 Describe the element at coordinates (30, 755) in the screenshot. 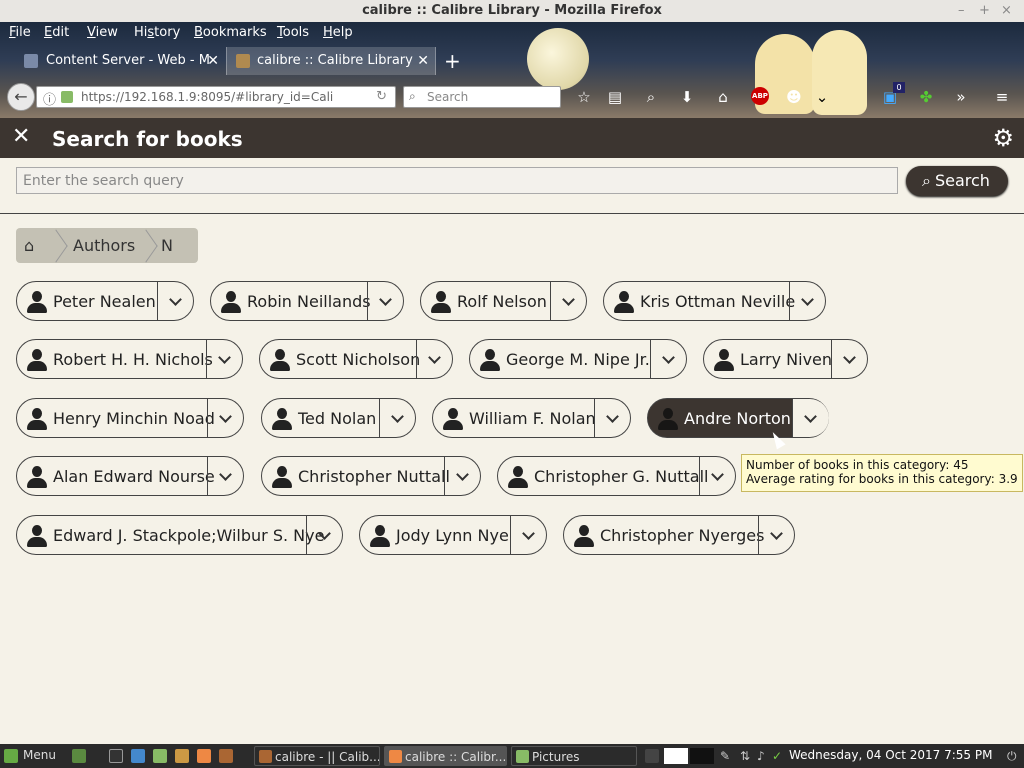

I see `start-menu-button: Menu` at that location.